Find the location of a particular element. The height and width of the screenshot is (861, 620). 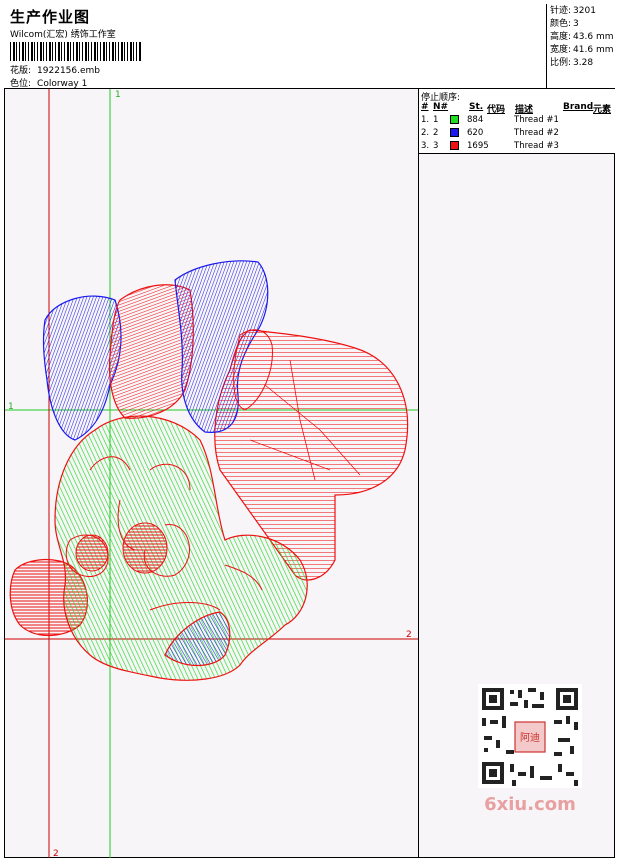

guide-label-h2: 2 is located at coordinates (409, 635).